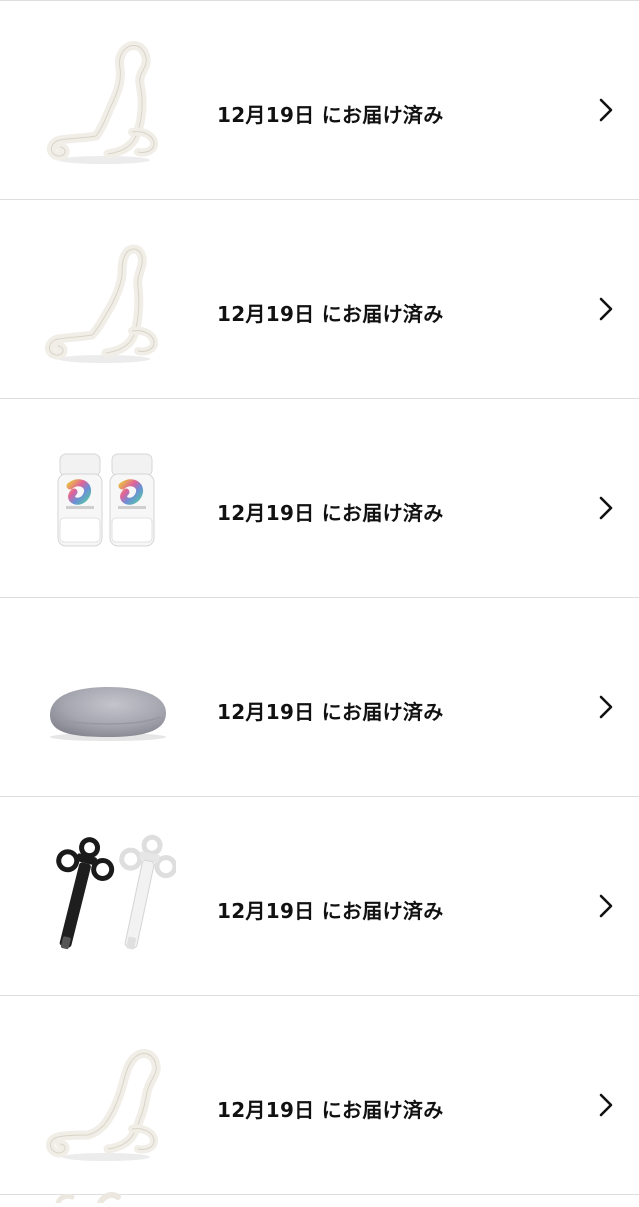 The height and width of the screenshot is (1207, 639). I want to click on order-row-partial, so click(319, 1197).